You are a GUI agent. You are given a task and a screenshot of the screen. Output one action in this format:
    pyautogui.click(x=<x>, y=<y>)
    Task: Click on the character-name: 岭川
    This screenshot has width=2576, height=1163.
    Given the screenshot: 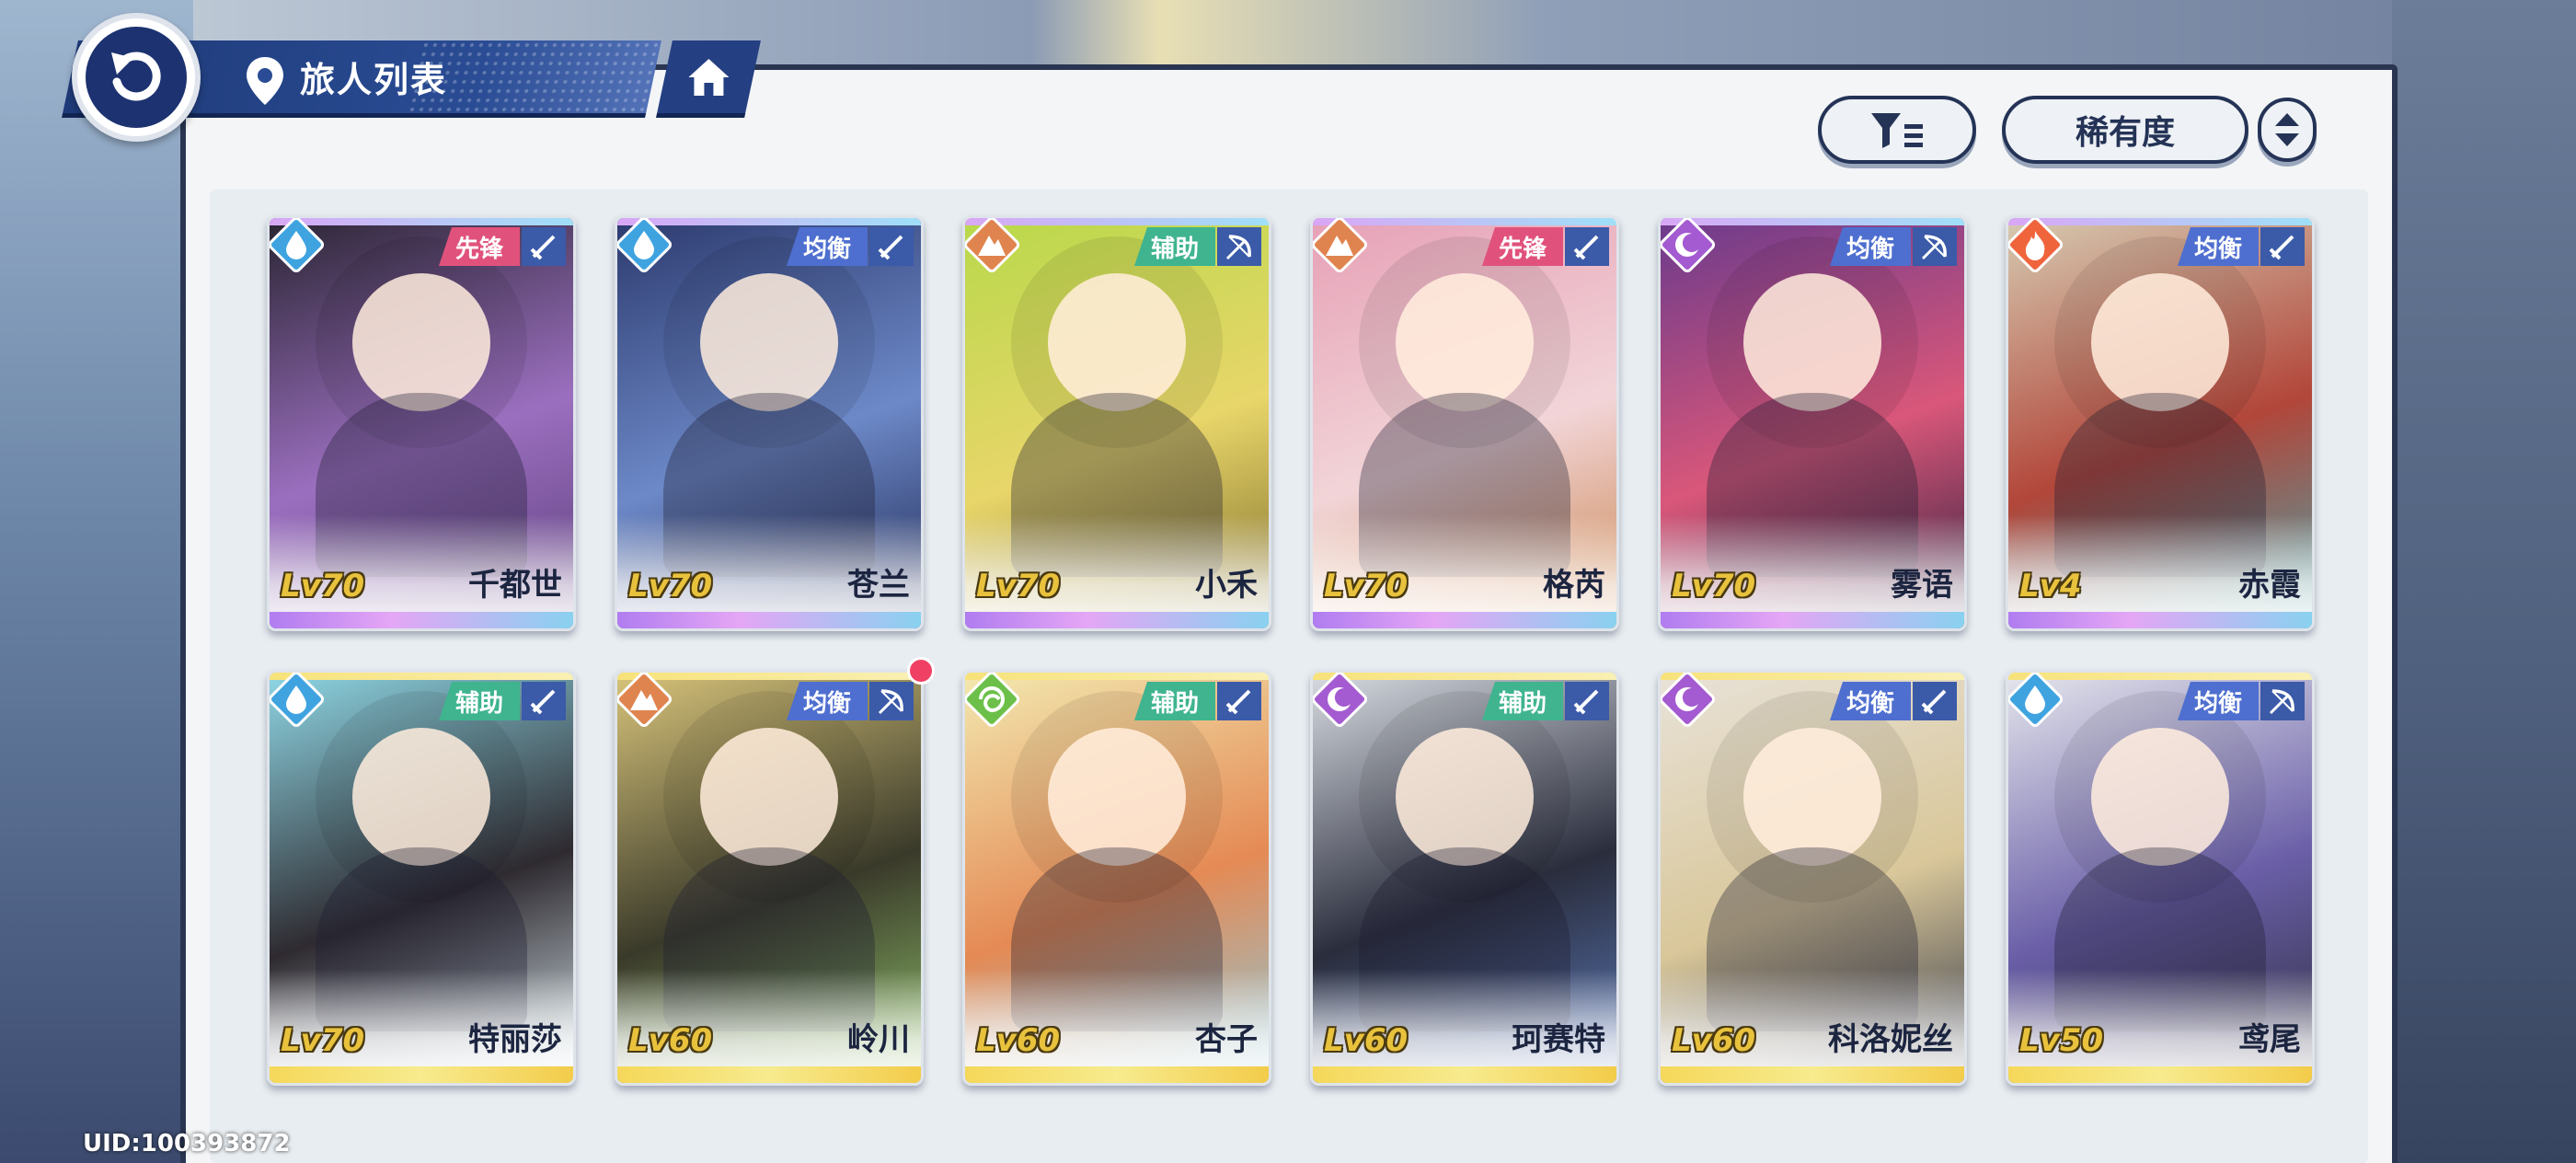 What is the action you would take?
    pyautogui.click(x=878, y=1039)
    